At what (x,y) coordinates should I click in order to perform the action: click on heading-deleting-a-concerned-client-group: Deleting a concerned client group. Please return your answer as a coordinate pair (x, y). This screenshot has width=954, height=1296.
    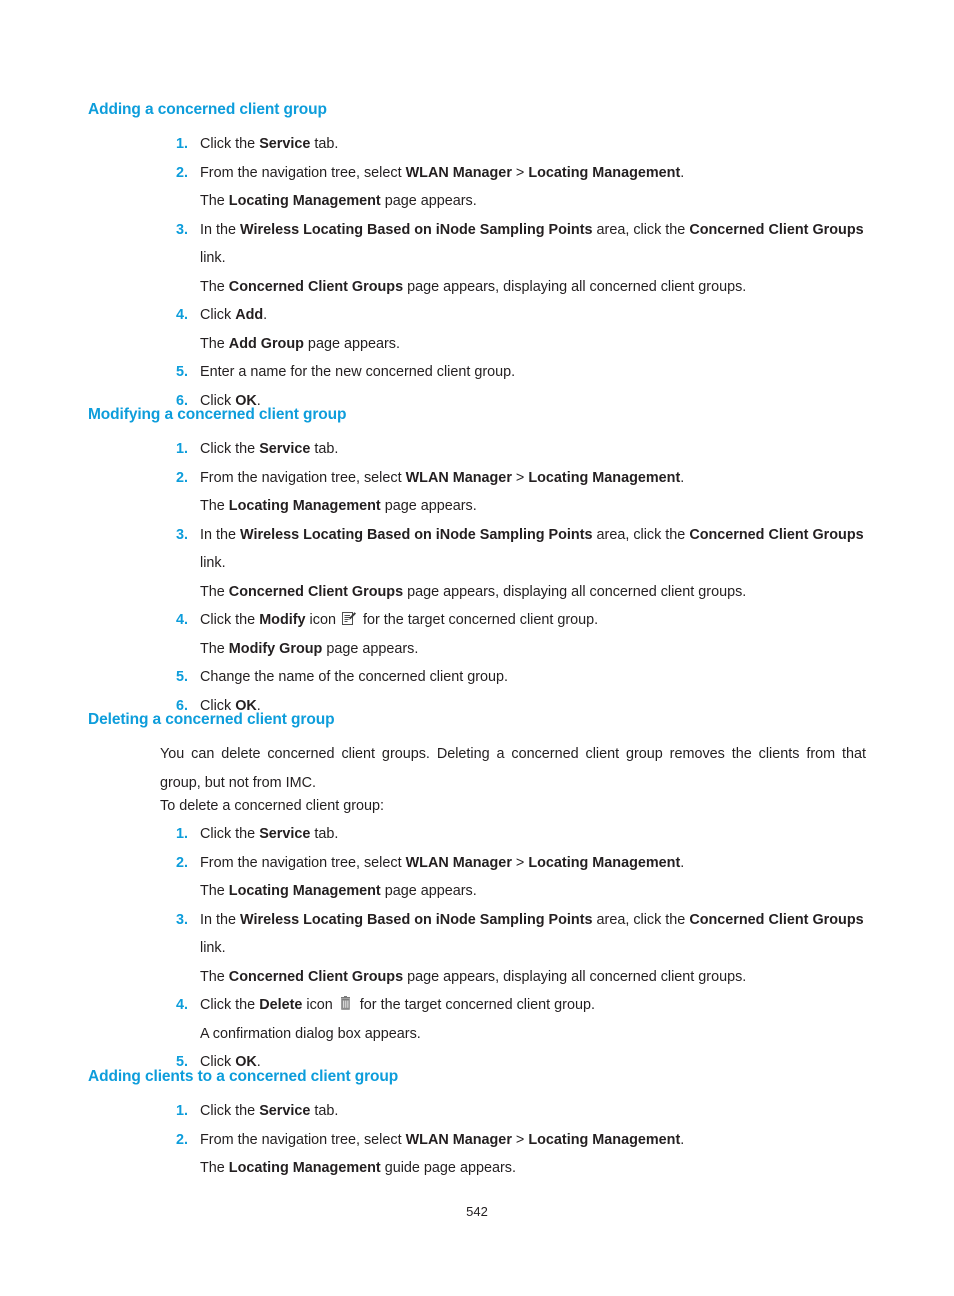
    Looking at the image, I should click on (211, 719).